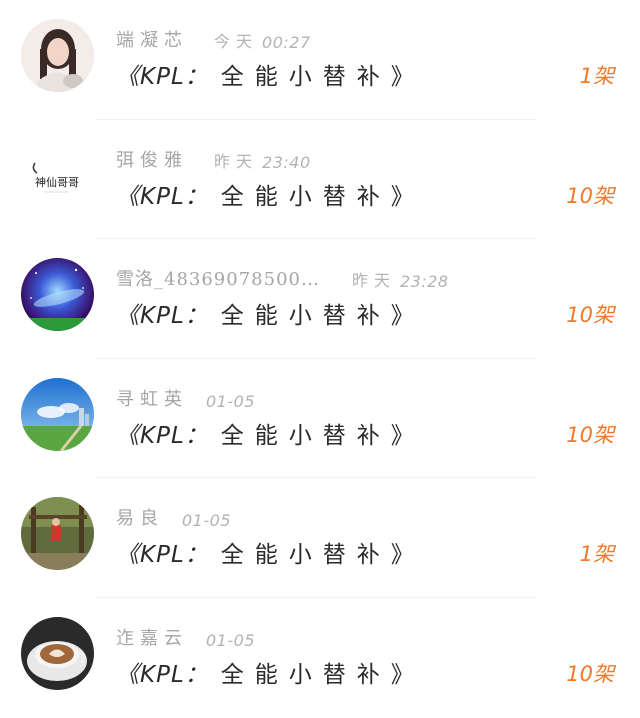 The width and height of the screenshot is (640, 718). I want to click on entry-meta: 易良 01-05, so click(173, 515).